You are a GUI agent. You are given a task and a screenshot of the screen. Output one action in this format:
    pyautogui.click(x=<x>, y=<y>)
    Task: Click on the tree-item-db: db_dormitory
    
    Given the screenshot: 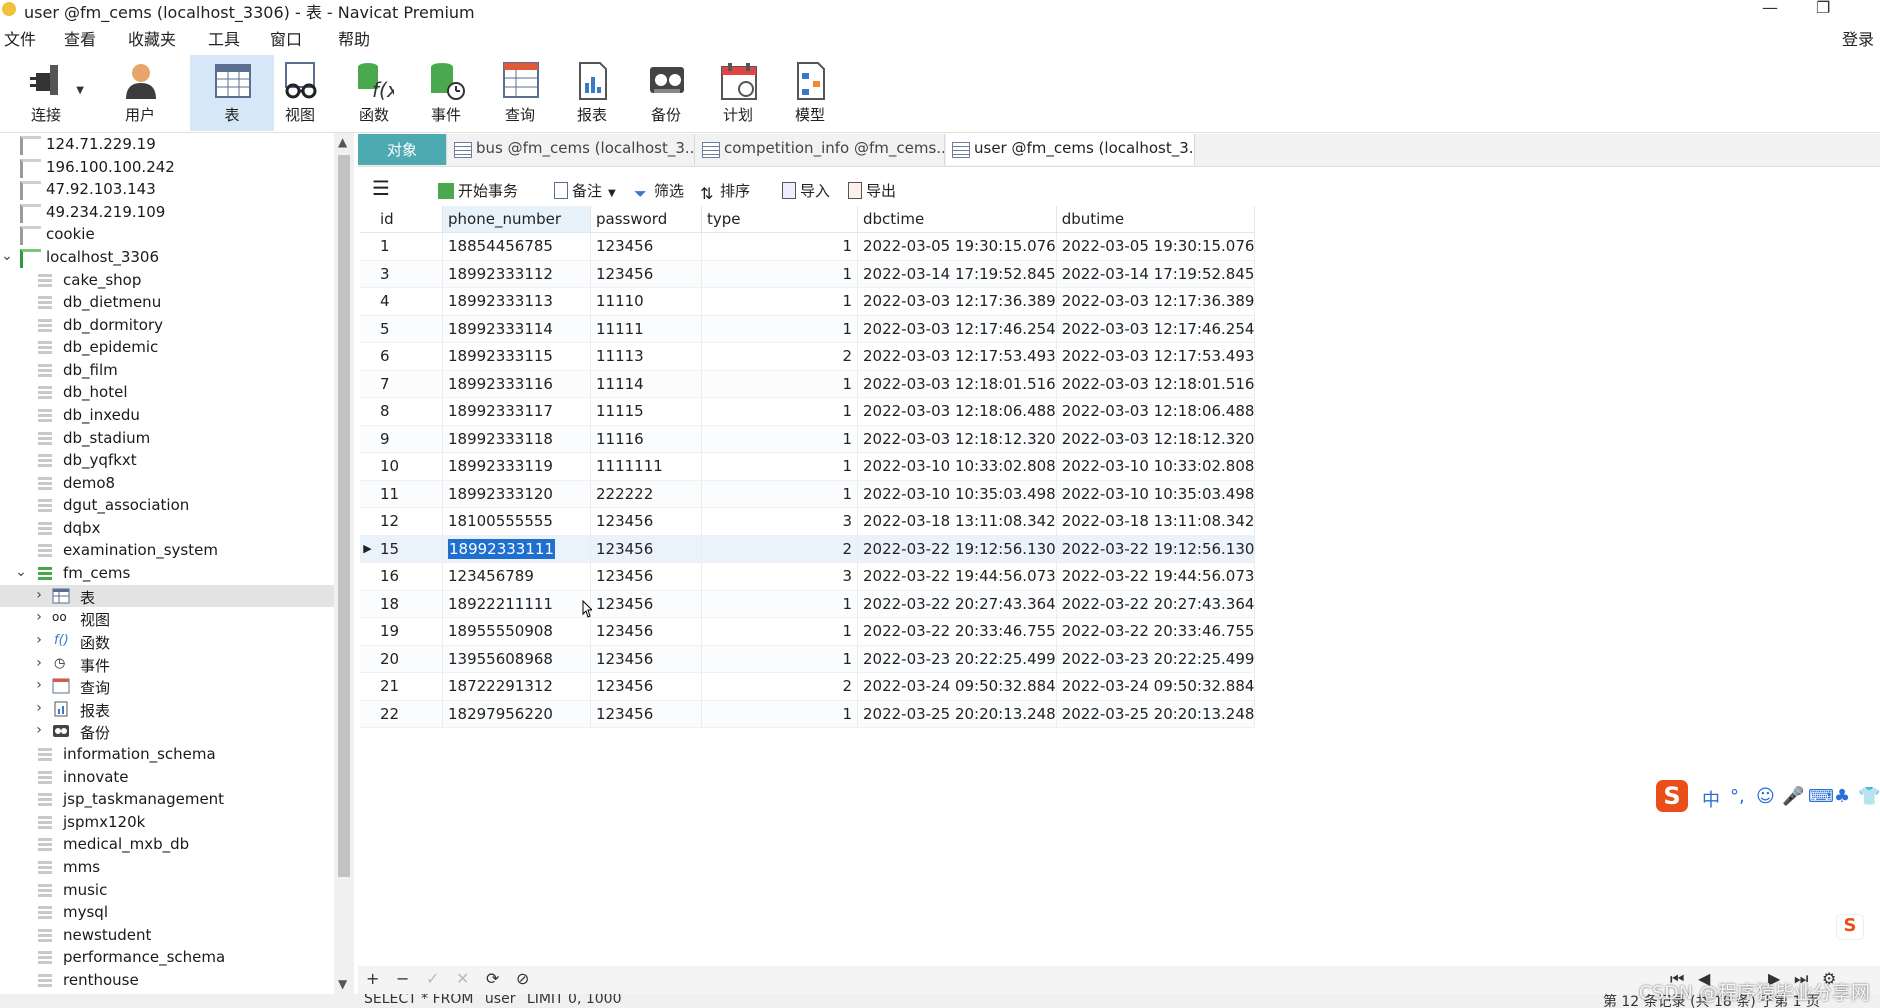 What is the action you would take?
    pyautogui.click(x=167, y=325)
    